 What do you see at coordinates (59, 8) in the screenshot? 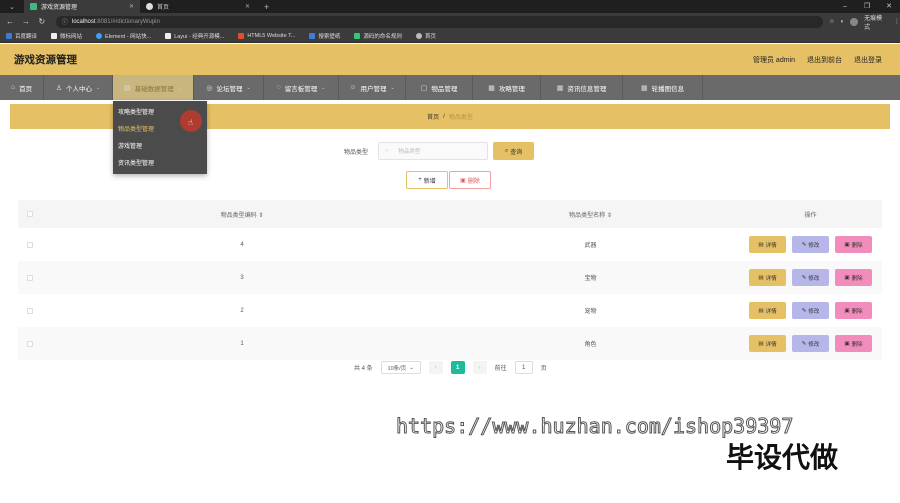
I see `tab-label: 游戏资源管理` at bounding box center [59, 8].